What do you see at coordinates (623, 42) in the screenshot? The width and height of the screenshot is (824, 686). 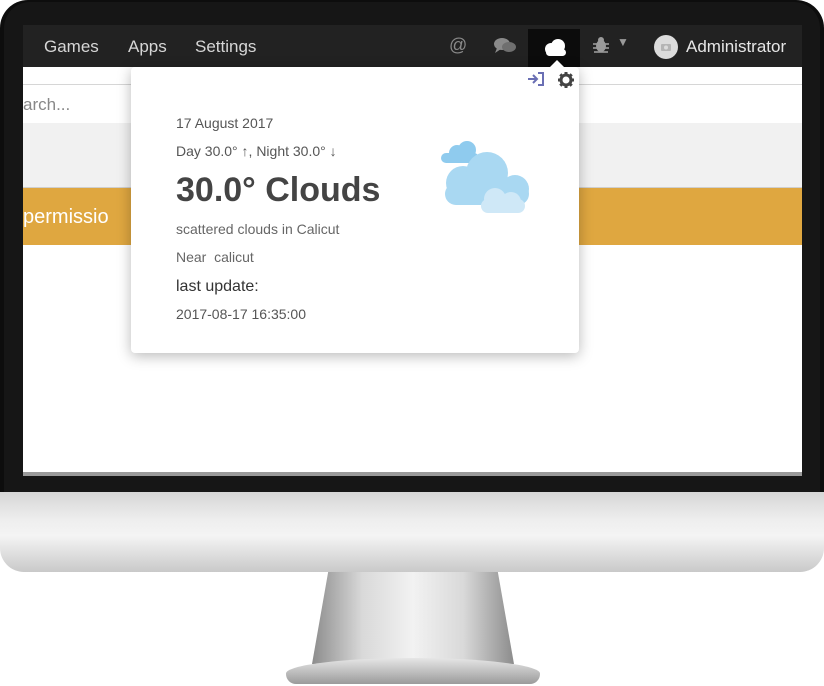 I see `caret-down-icon: ▼` at bounding box center [623, 42].